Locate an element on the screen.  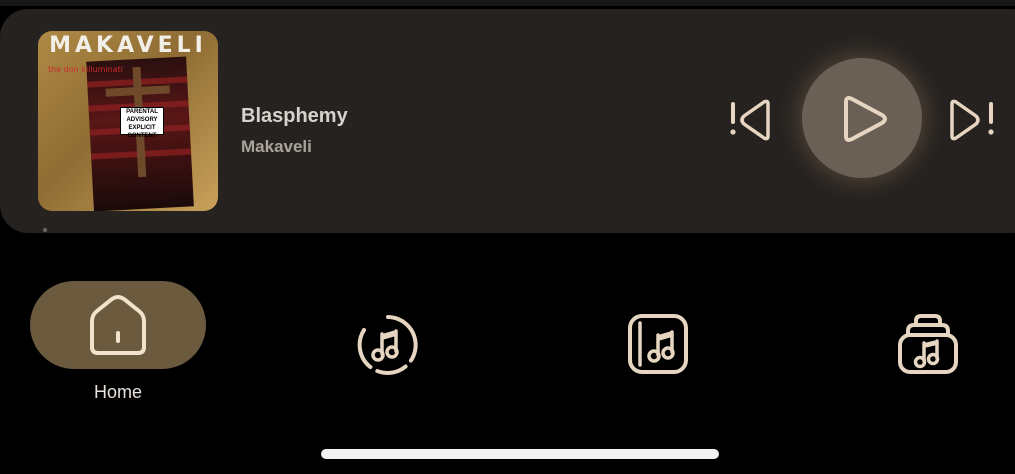
nav-album is located at coordinates (658, 346).